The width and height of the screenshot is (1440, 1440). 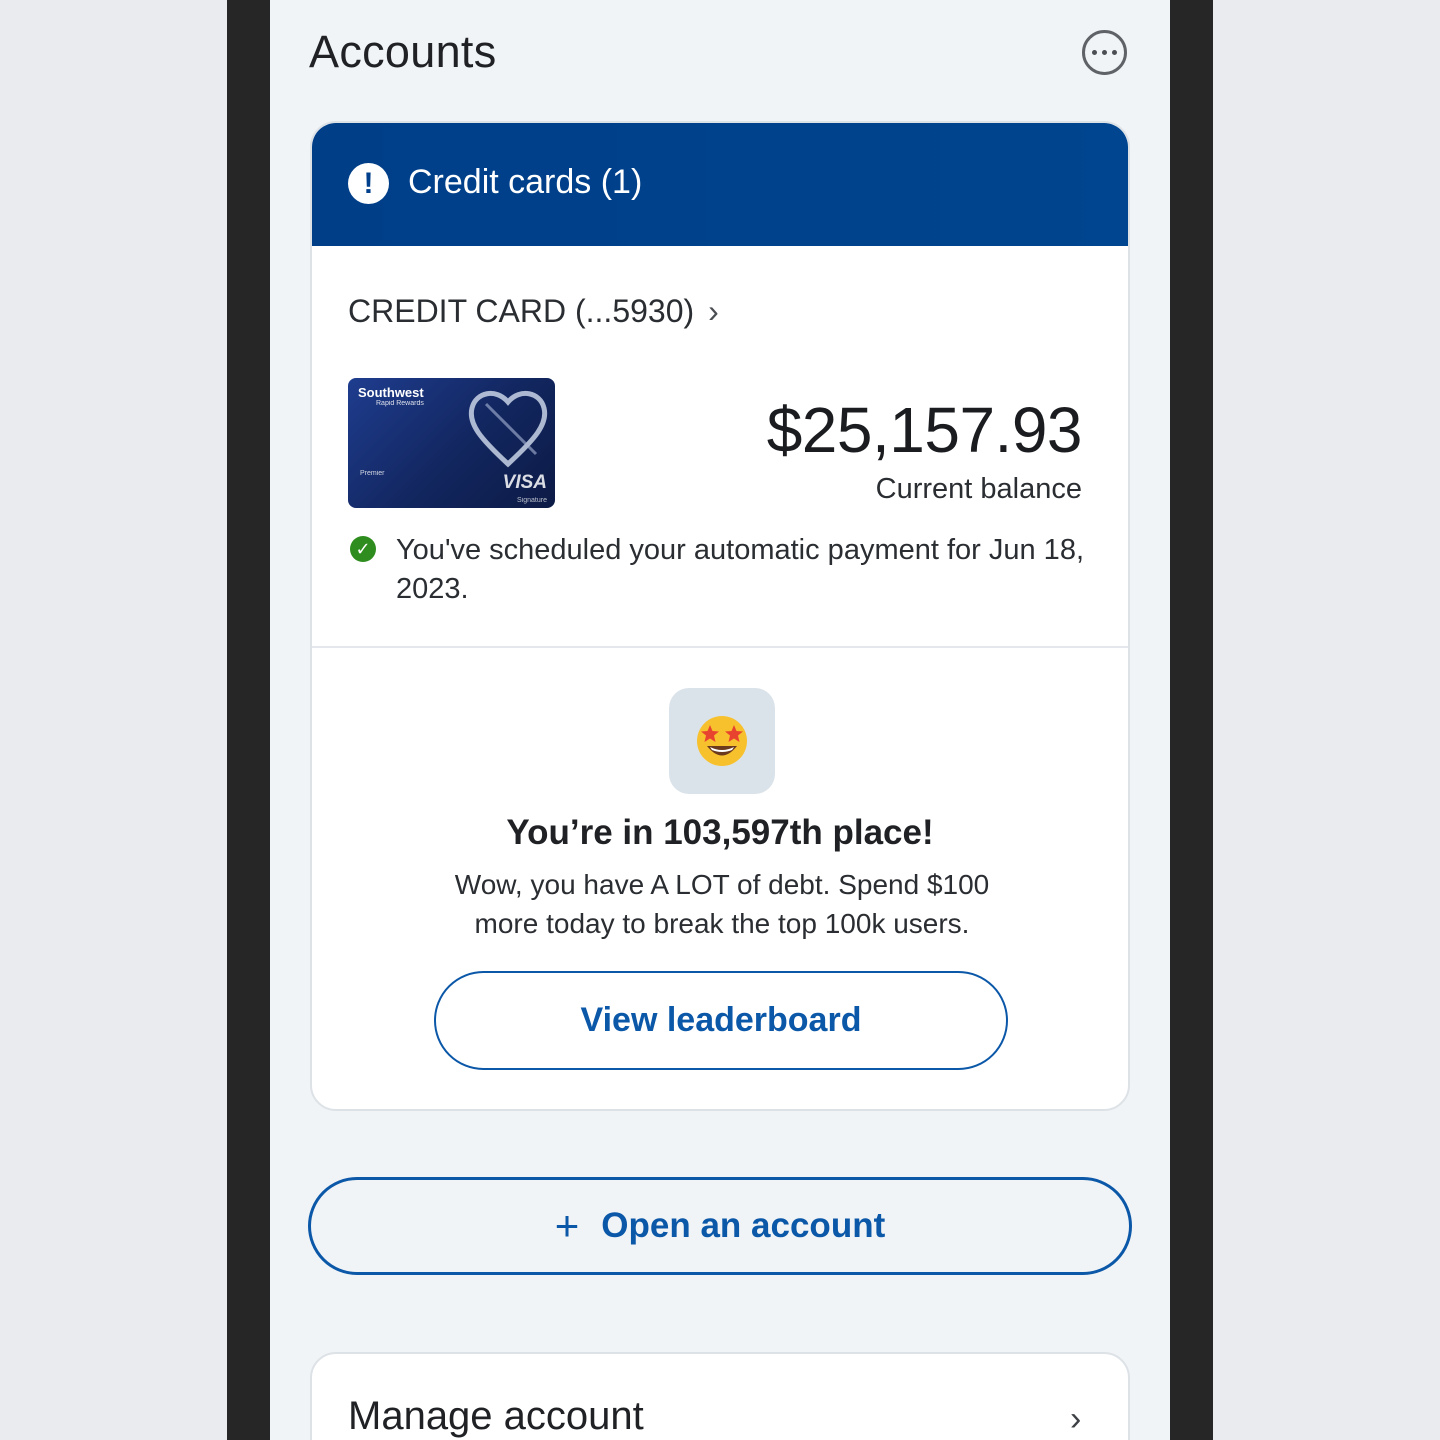 What do you see at coordinates (496, 1416) in the screenshot?
I see `manage-account-label: Manage account` at bounding box center [496, 1416].